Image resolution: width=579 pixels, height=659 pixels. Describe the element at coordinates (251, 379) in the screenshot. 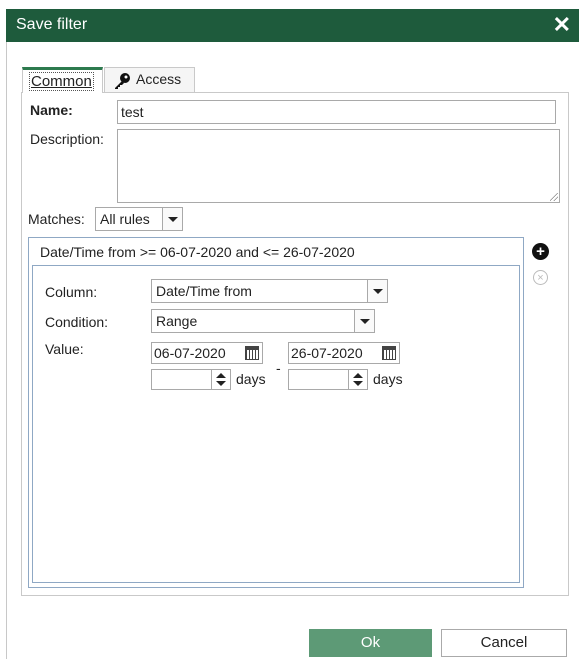

I see `days-from-unit: days` at that location.